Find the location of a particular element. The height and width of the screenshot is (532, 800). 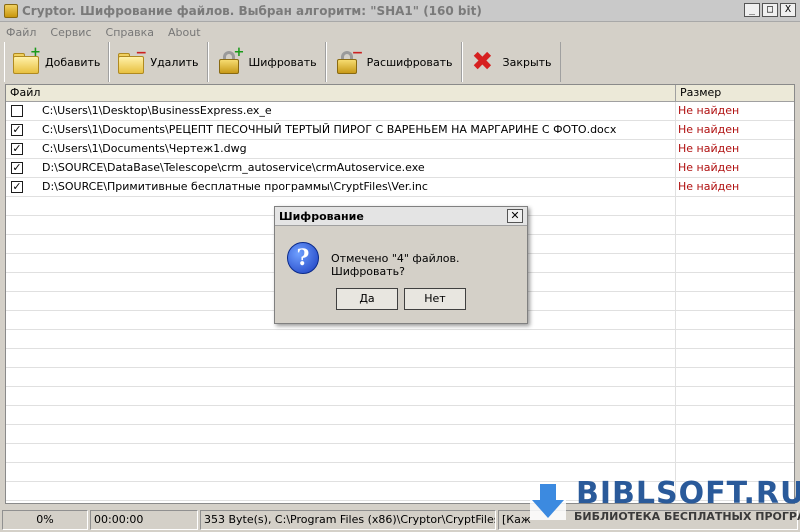

file-path: C:\Users\1\Documents\Чертеж1.dwg is located at coordinates (359, 149).